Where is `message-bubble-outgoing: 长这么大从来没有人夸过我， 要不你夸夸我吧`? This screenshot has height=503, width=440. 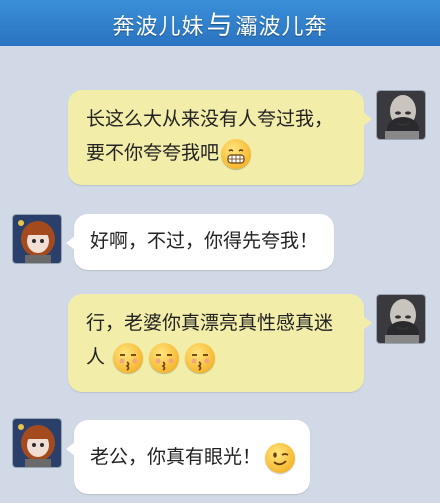
message-bubble-outgoing: 长这么大从来没有人夸过我， 要不你夸夸我吧 is located at coordinates (220, 137).